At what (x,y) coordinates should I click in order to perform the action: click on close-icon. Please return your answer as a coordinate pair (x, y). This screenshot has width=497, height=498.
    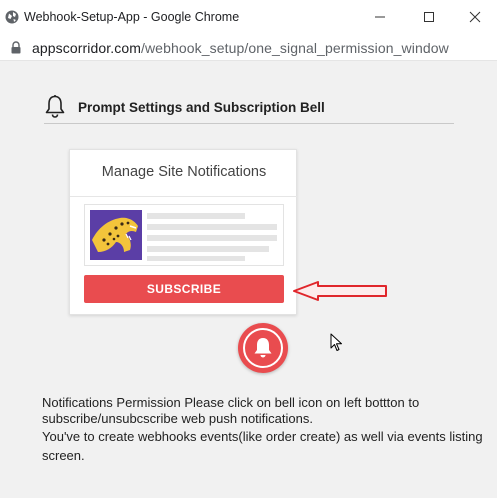
    Looking at the image, I should click on (475, 17).